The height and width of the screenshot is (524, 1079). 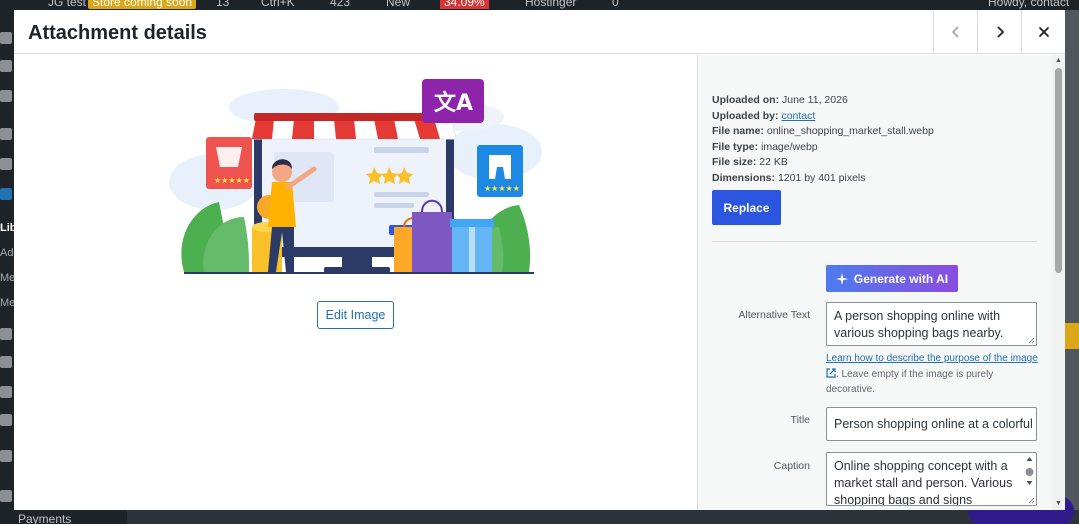 I want to click on dimensions-label: Dimensions:, so click(x=744, y=177).